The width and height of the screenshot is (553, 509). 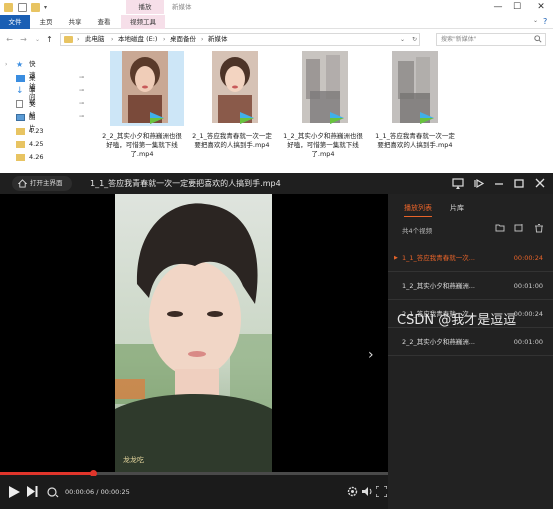 I want to click on customize-quick-access-icon: ▾, so click(x=48, y=7).